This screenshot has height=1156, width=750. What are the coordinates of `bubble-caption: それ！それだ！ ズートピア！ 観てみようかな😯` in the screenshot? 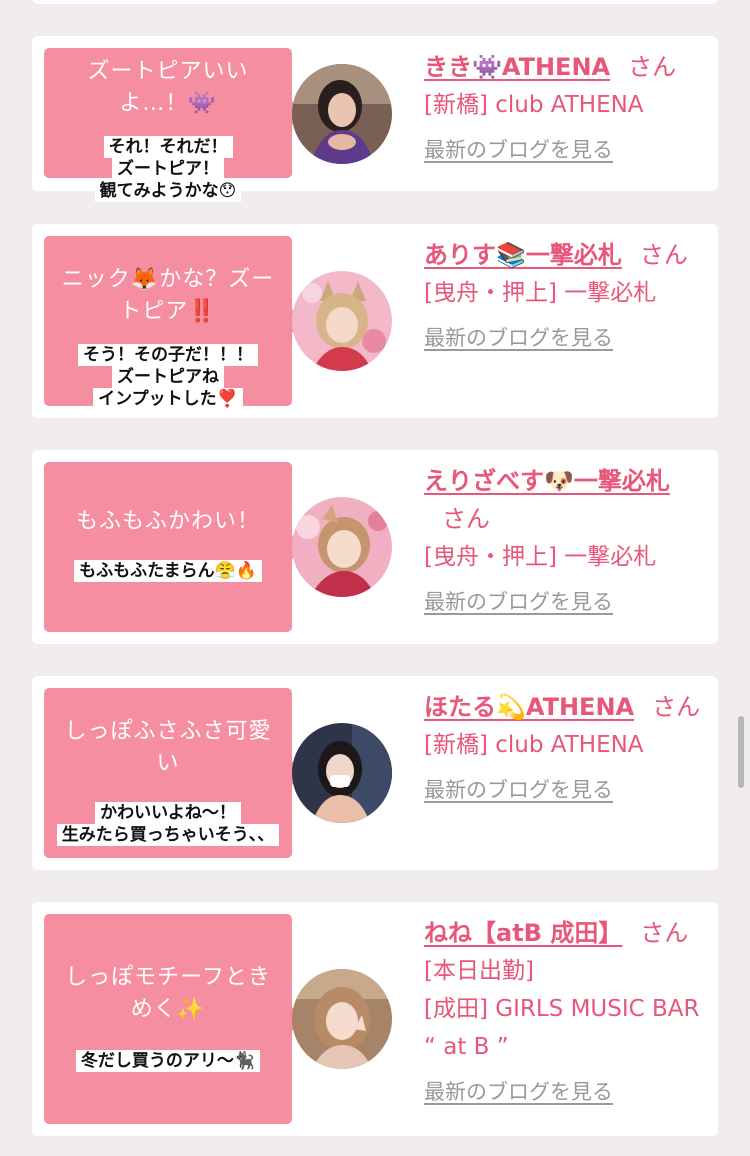 It's located at (168, 169).